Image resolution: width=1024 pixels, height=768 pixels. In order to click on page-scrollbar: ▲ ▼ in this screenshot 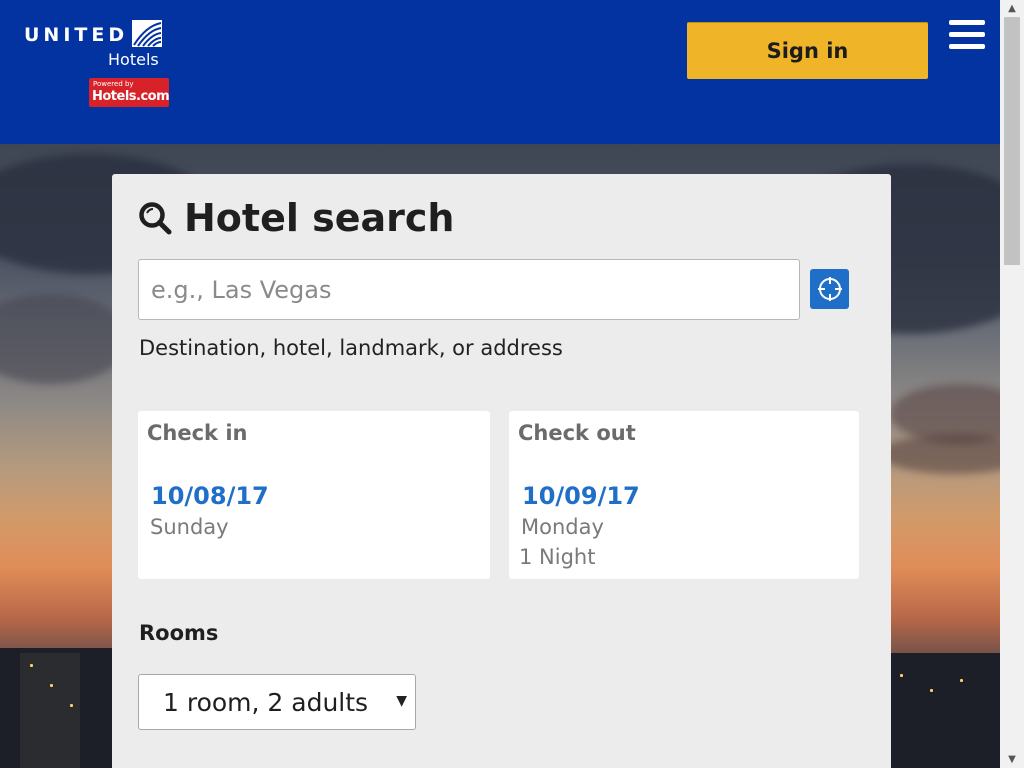, I will do `click(1012, 384)`.